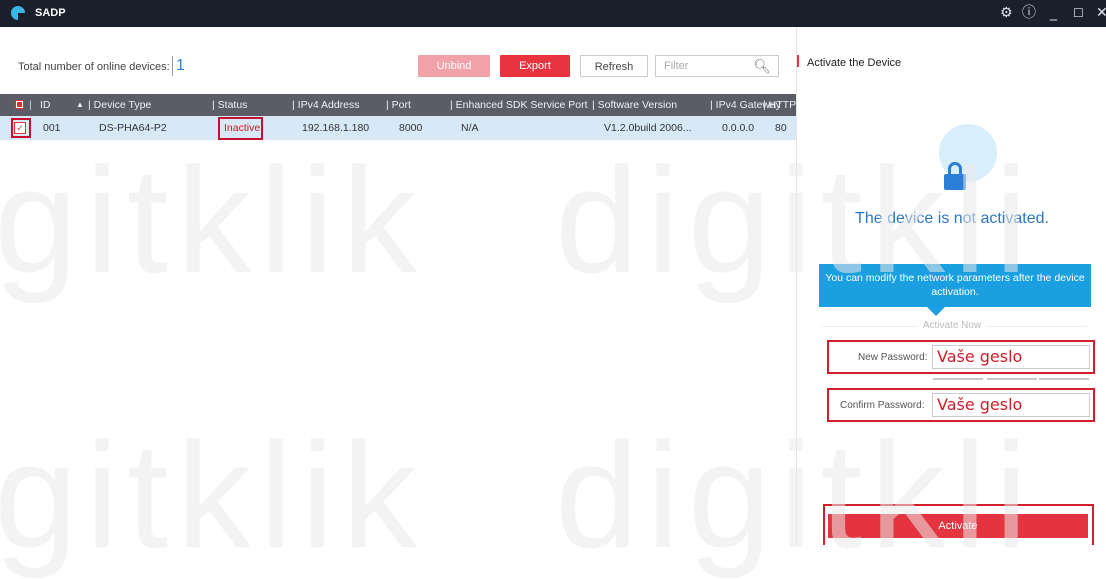 This screenshot has height=579, width=1106. I want to click on select-all-checkbox, so click(19, 104).